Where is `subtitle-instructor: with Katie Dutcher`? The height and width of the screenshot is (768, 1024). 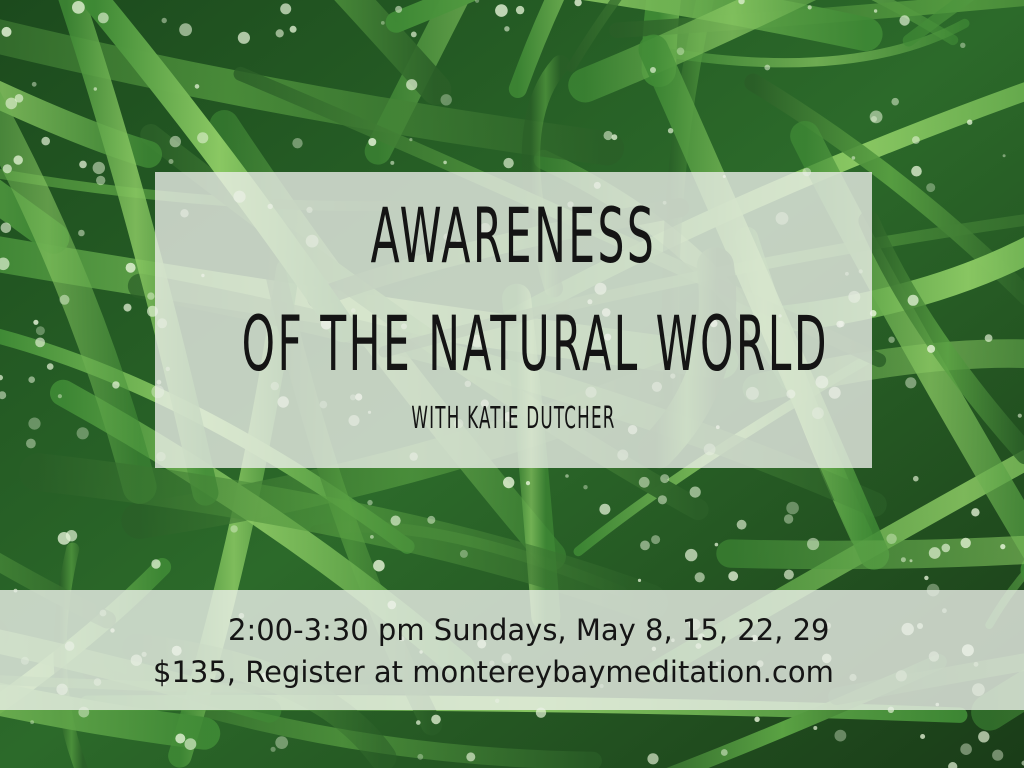
subtitle-instructor: with Katie Dutcher is located at coordinates (513, 418).